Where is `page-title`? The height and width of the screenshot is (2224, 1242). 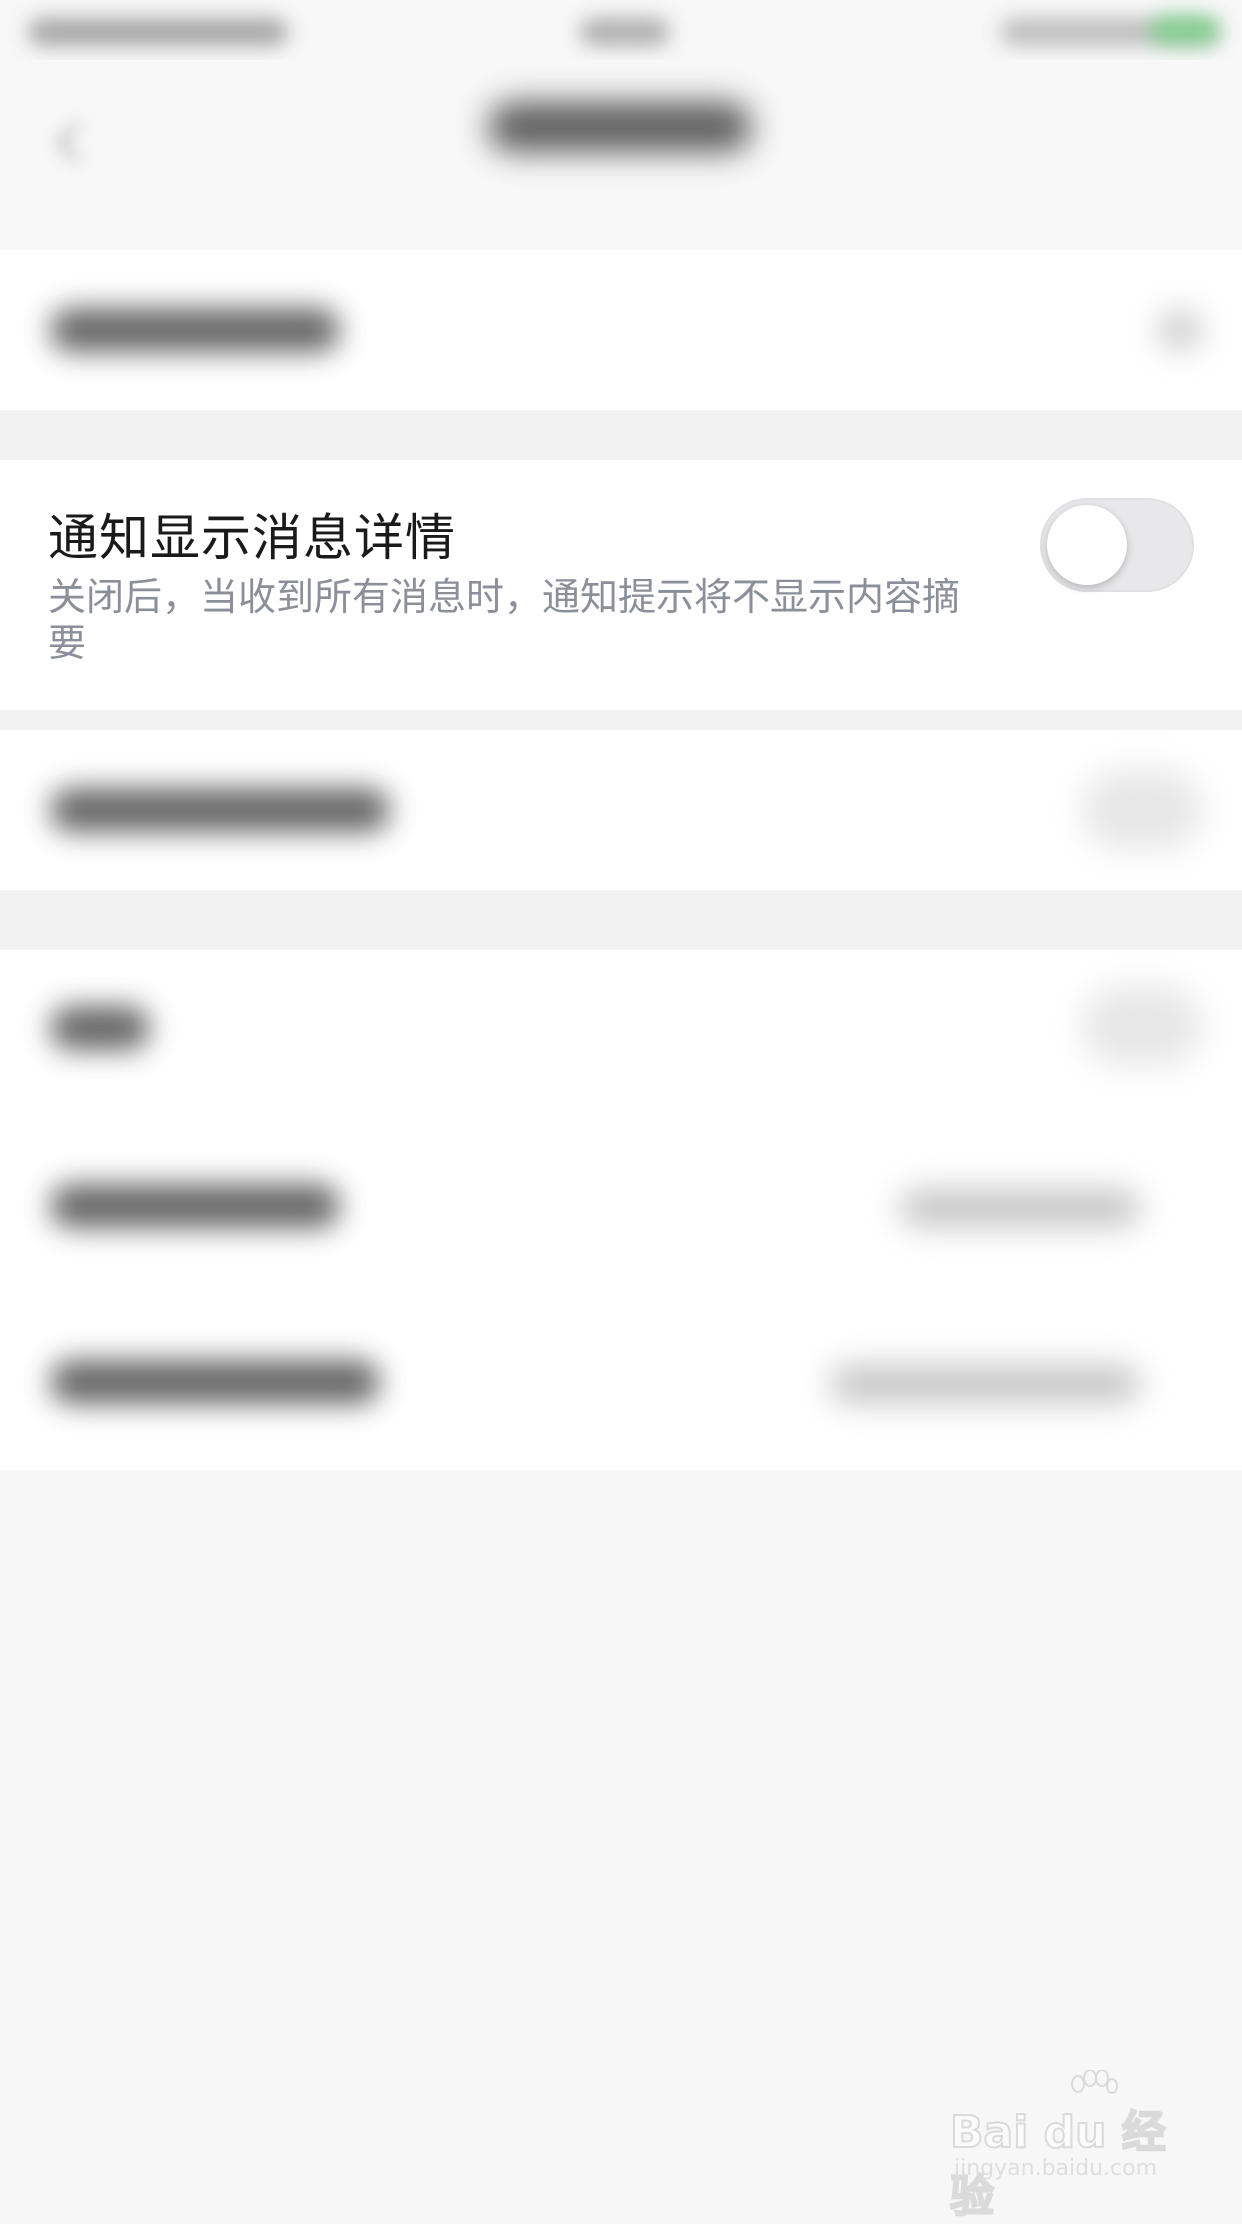
page-title is located at coordinates (620, 127).